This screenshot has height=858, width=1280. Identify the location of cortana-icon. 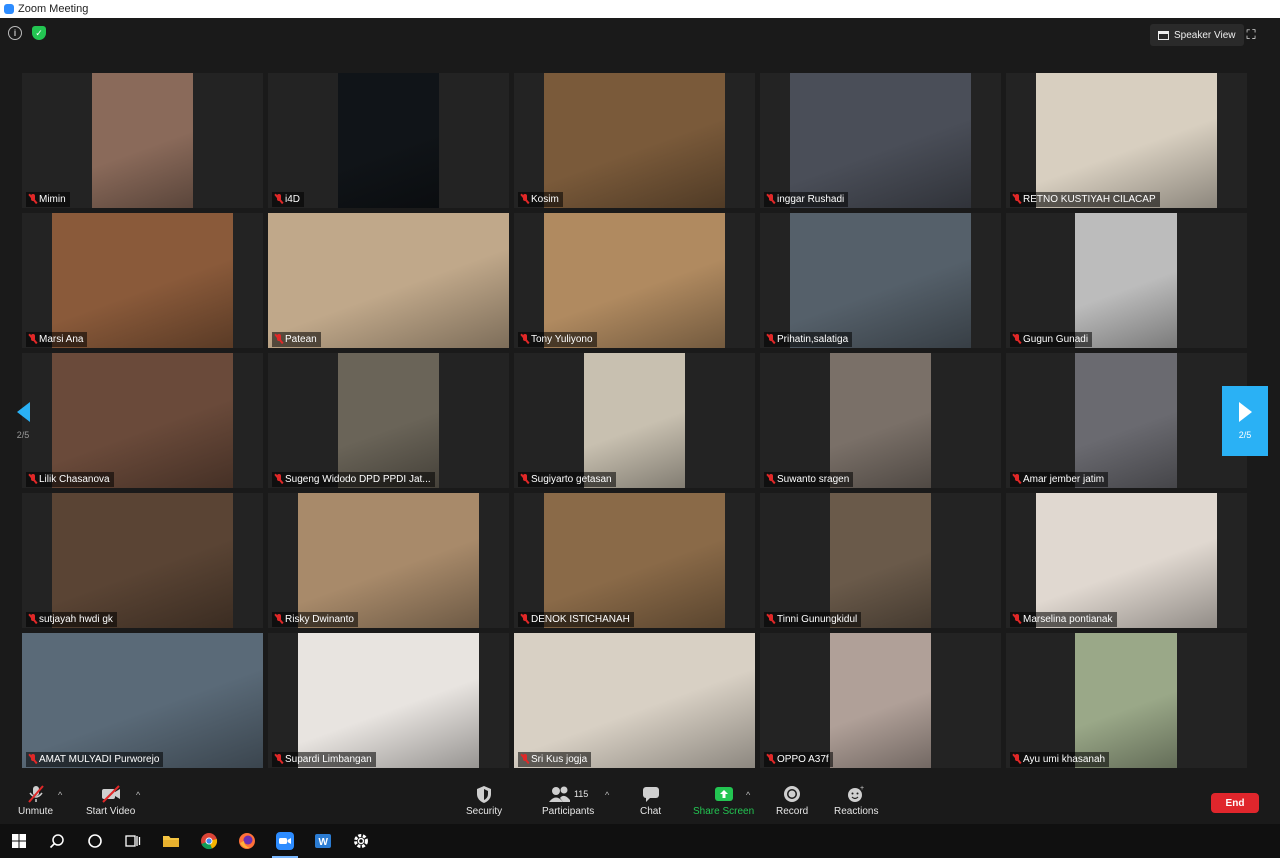
(95, 841).